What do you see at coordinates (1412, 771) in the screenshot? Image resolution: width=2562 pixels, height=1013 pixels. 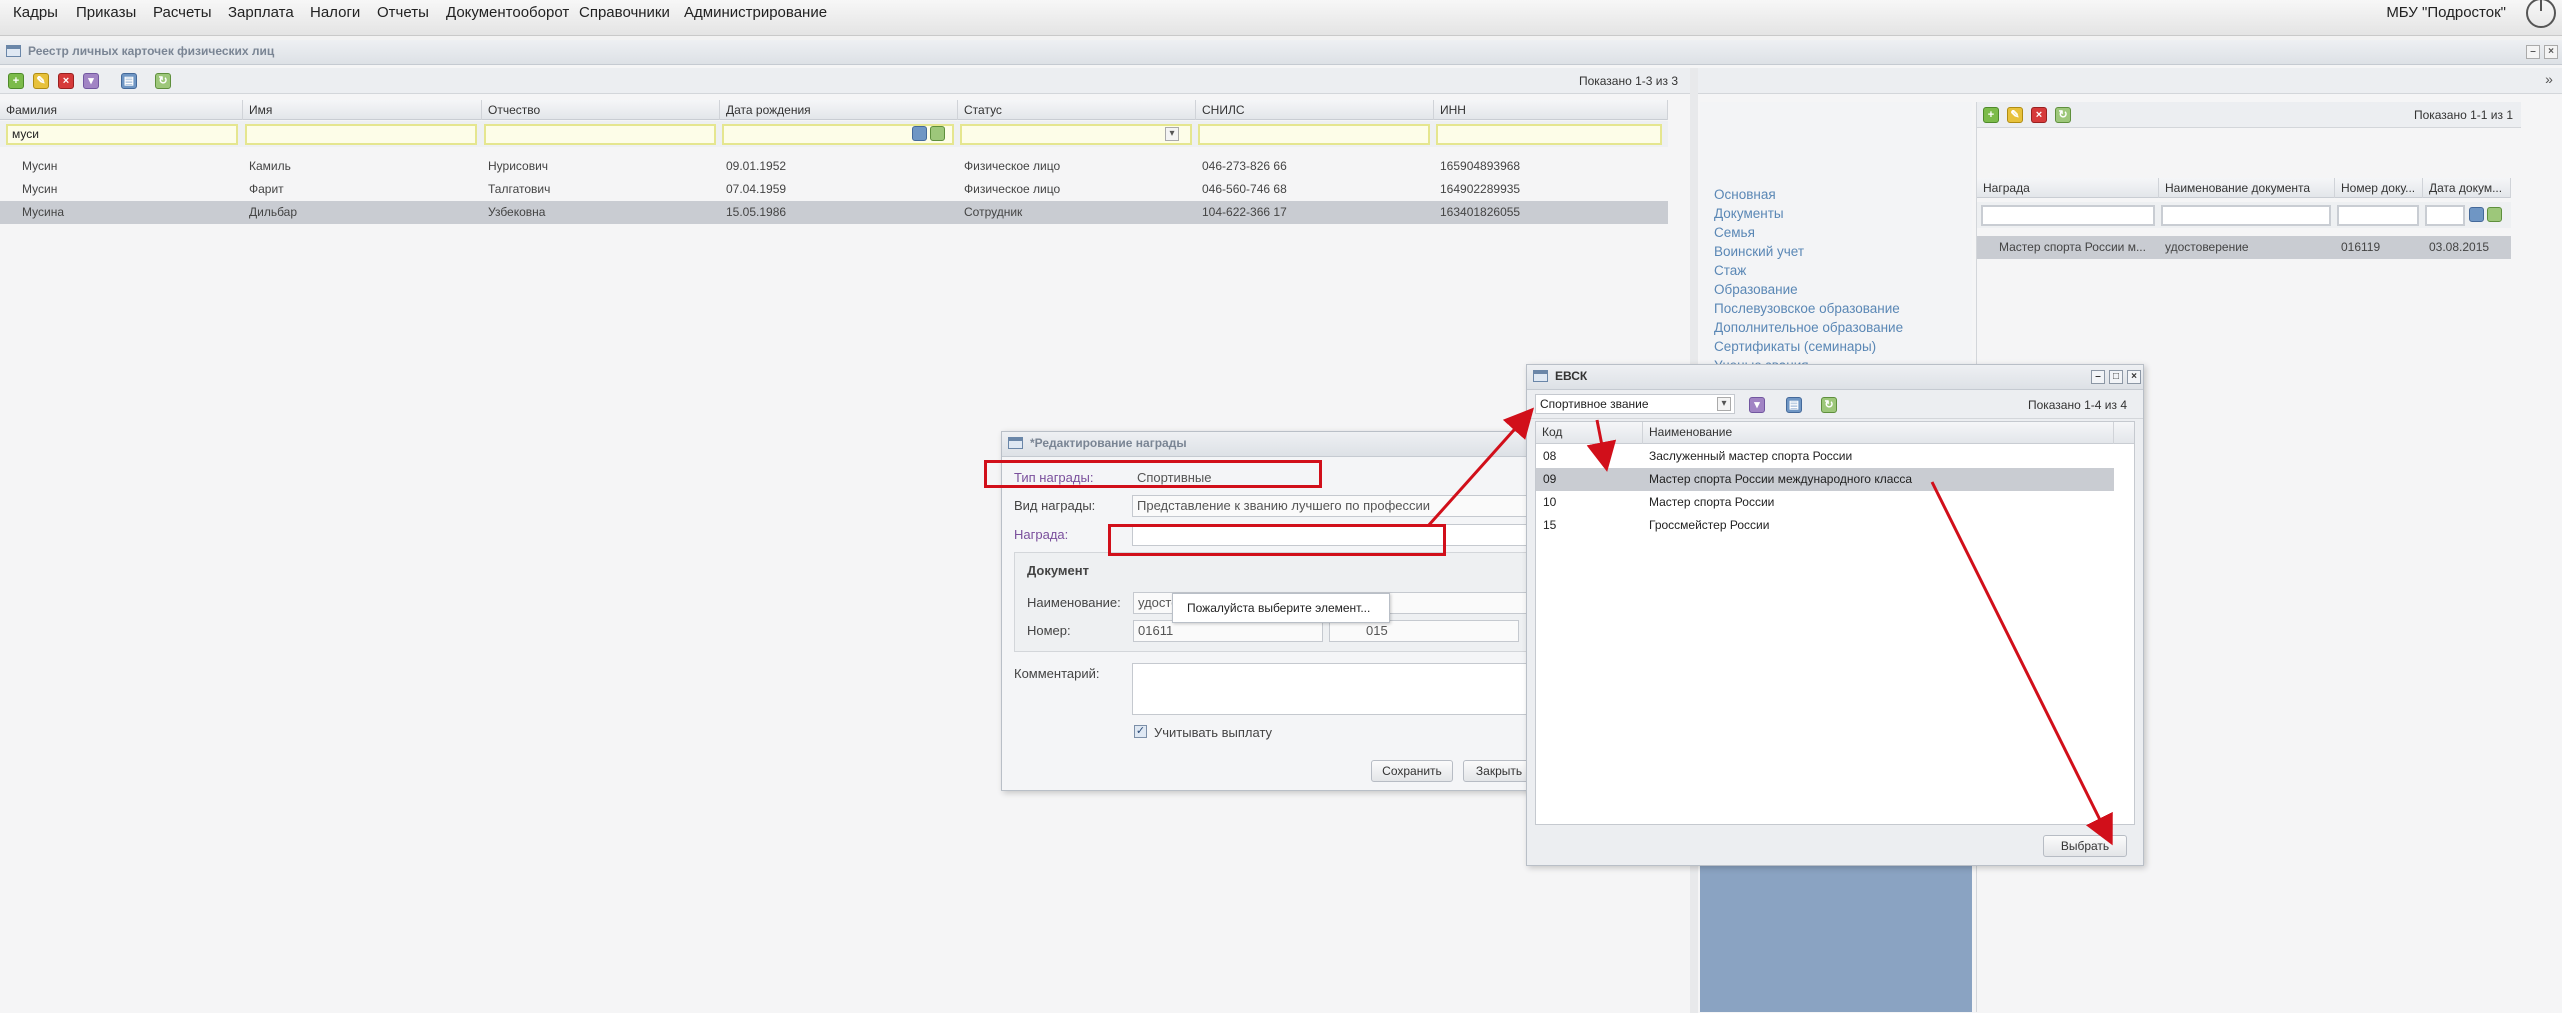 I see `save-button: Сохранить` at bounding box center [1412, 771].